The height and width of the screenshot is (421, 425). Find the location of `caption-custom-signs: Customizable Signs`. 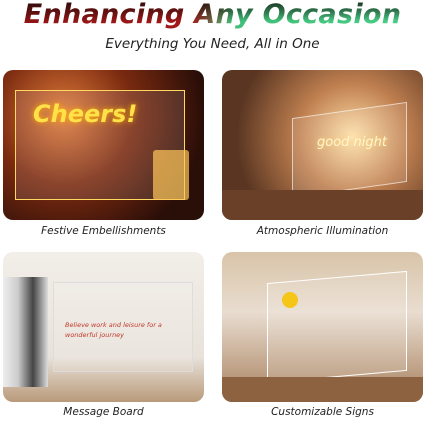

caption-custom-signs: Customizable Signs is located at coordinates (322, 412).